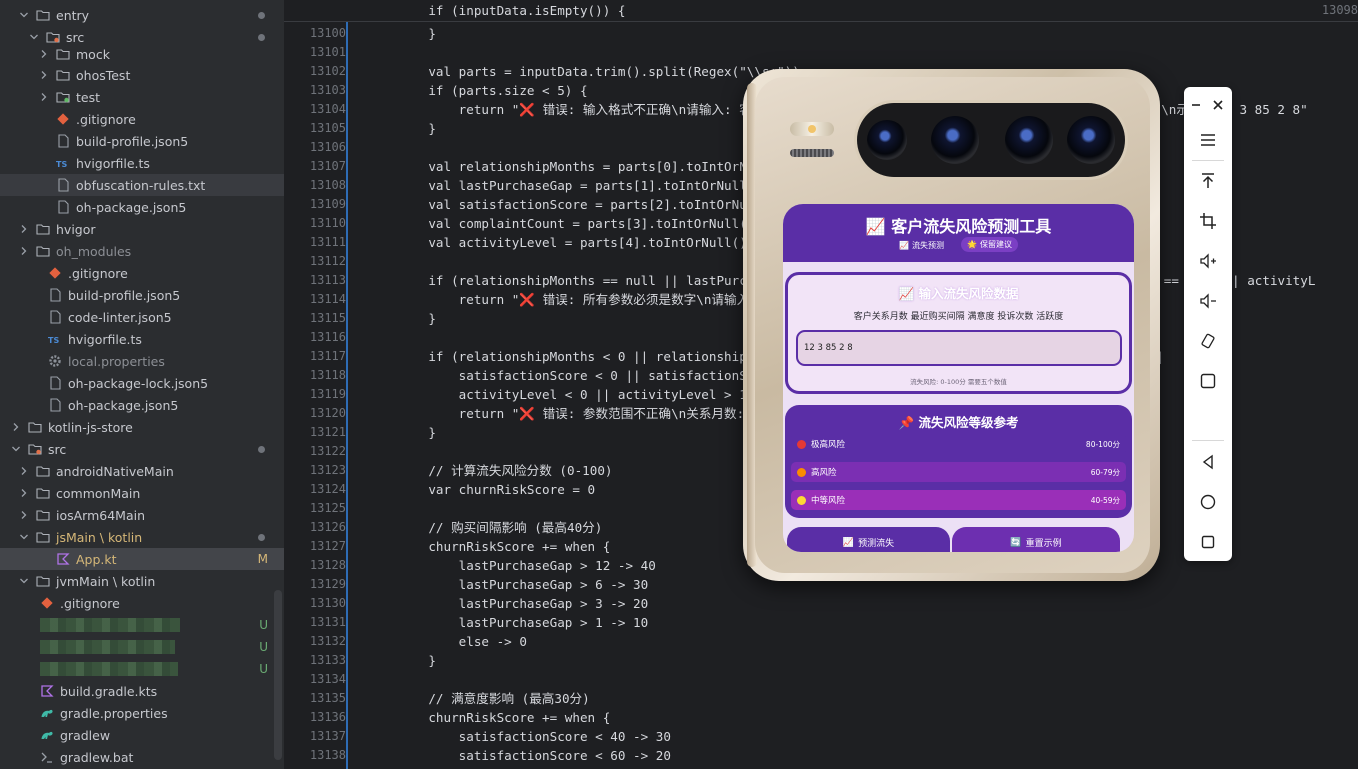 The height and width of the screenshot is (769, 1358). What do you see at coordinates (1208, 502) in the screenshot?
I see `home-button` at bounding box center [1208, 502].